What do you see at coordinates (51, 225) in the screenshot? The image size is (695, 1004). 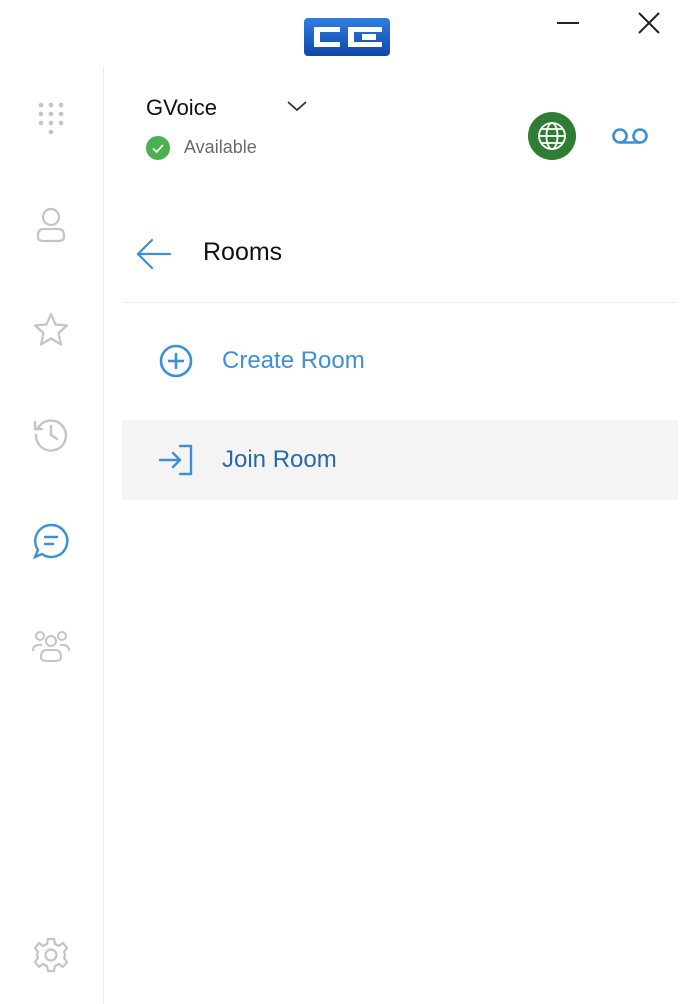 I see `contacts-icon` at bounding box center [51, 225].